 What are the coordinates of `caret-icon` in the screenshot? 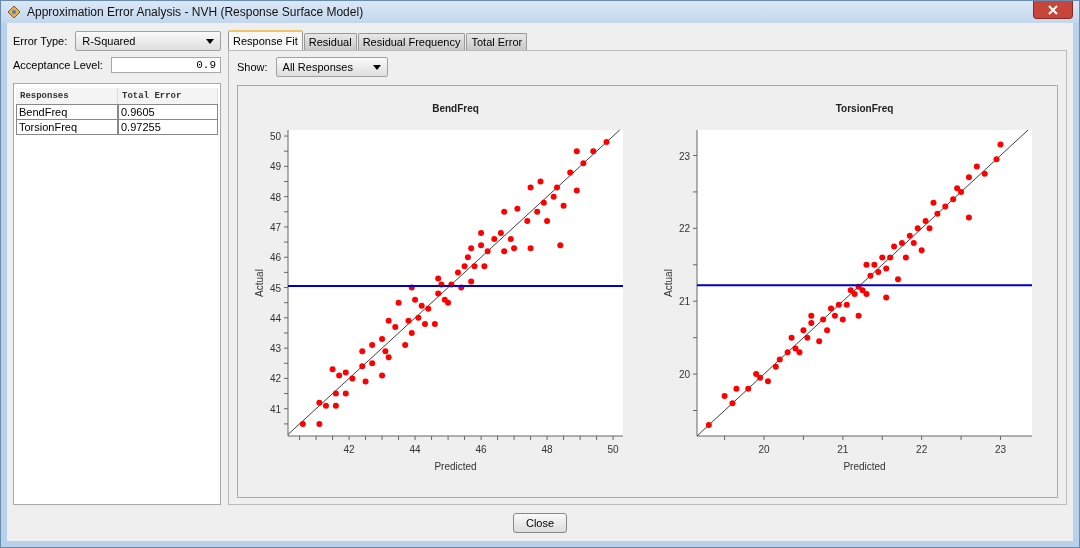 It's located at (210, 41).